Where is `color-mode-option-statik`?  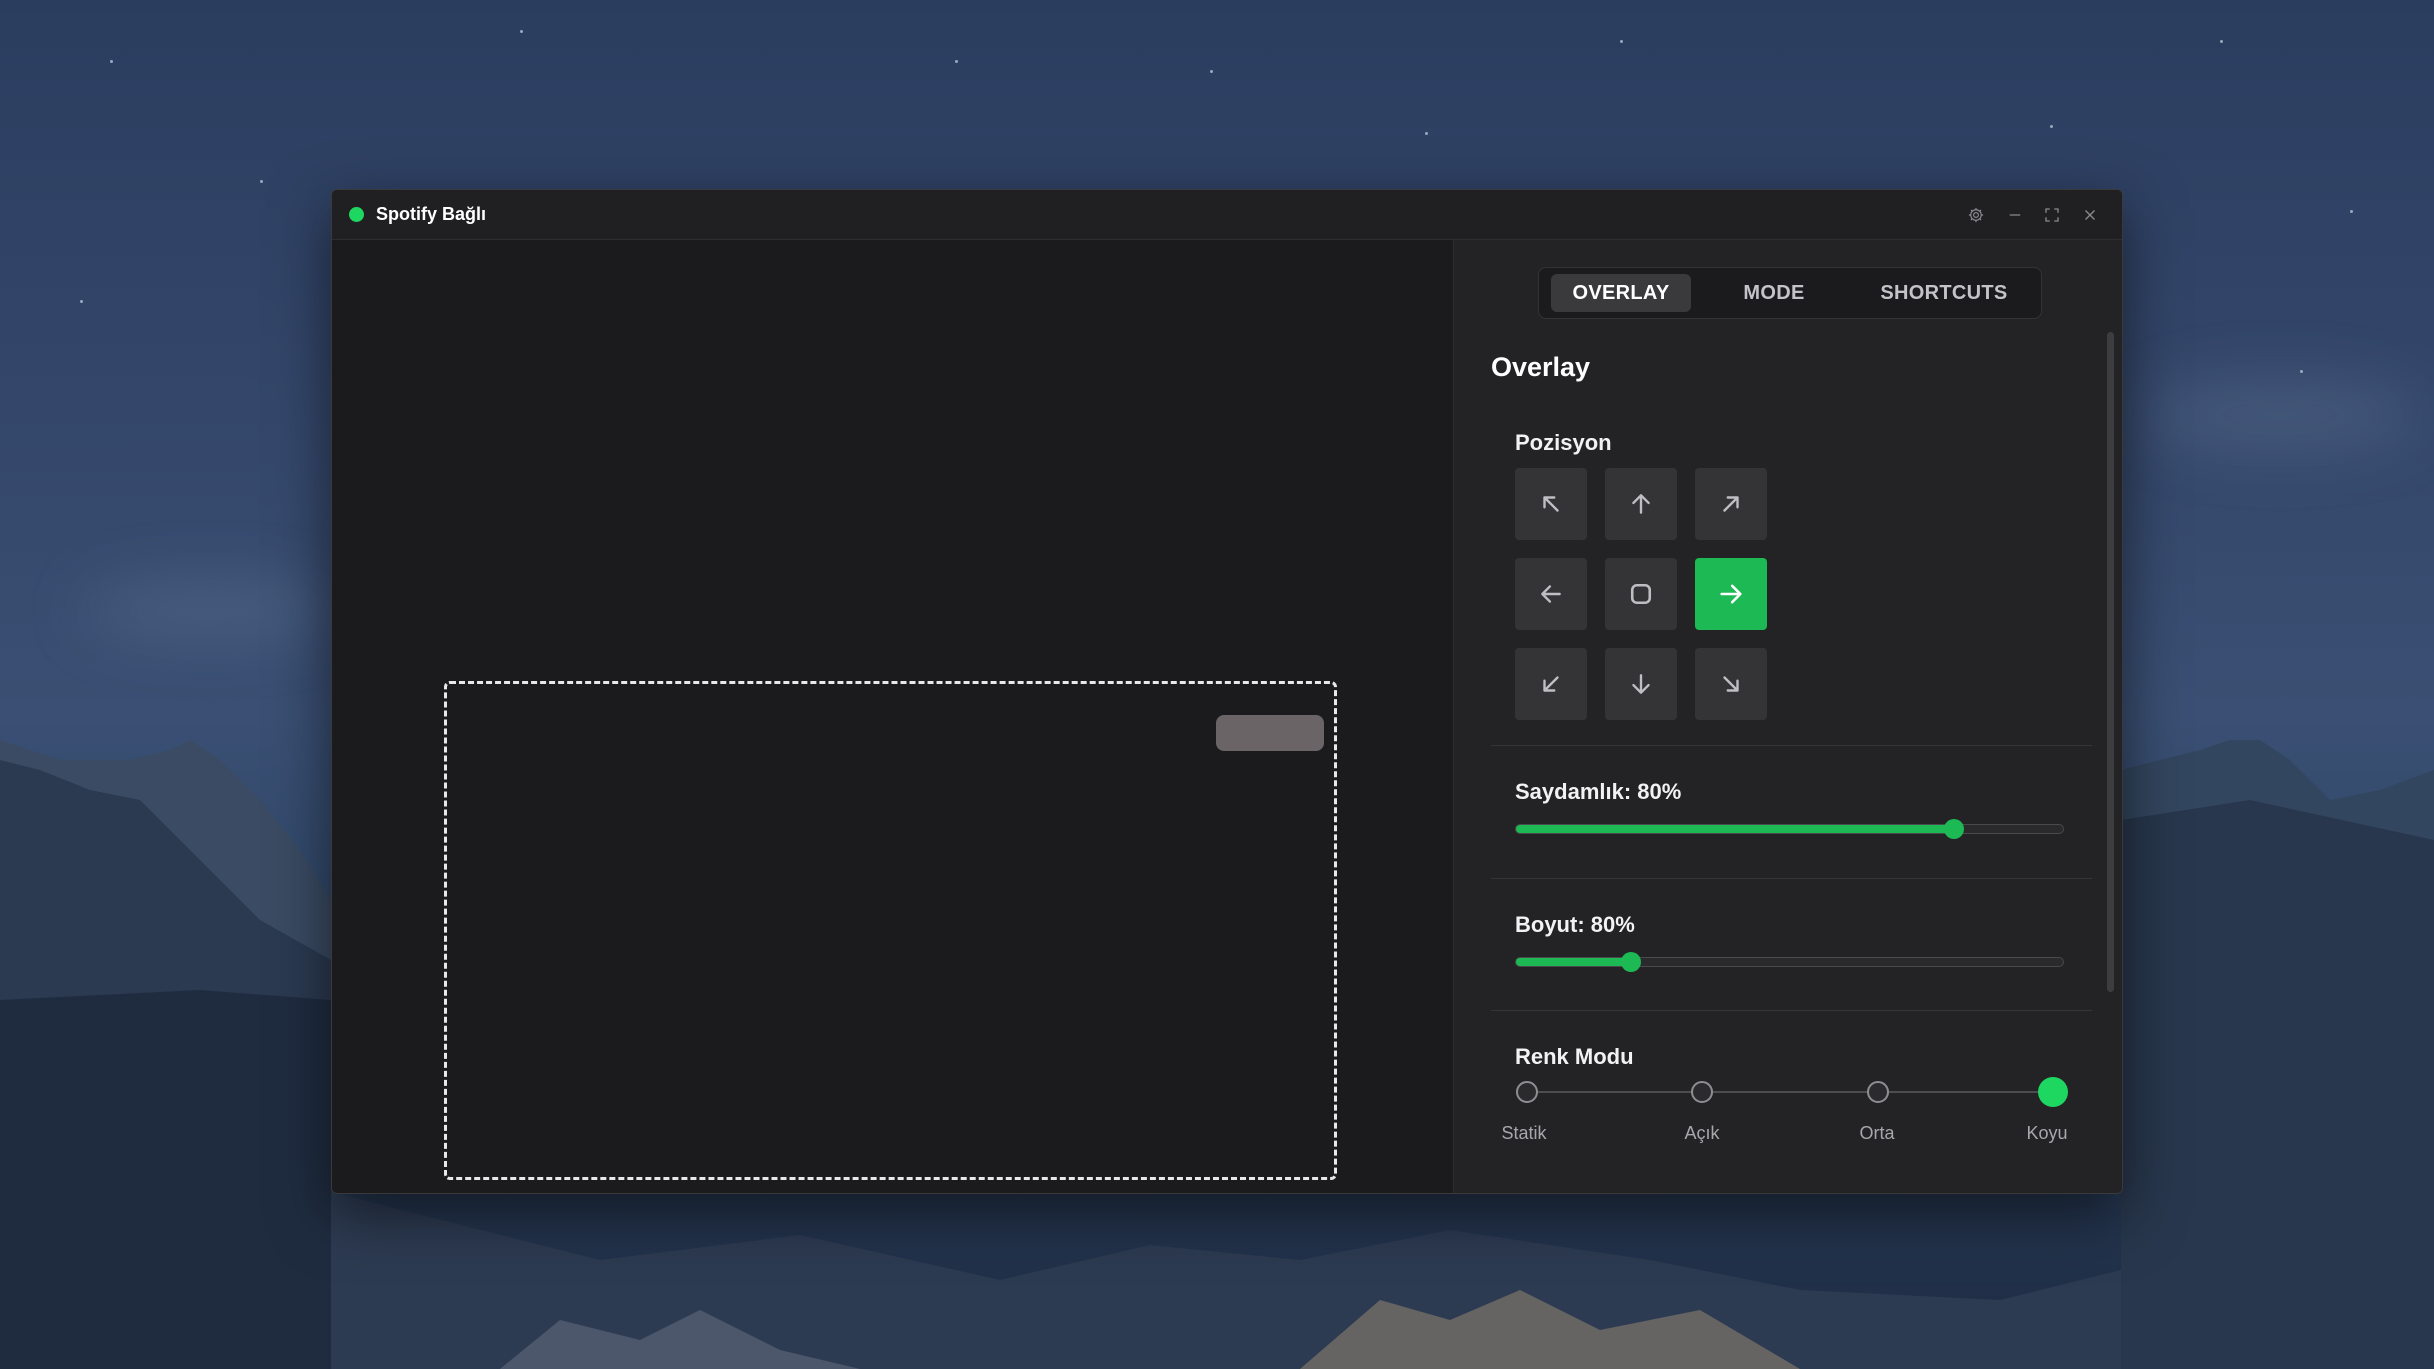
color-mode-option-statik is located at coordinates (1527, 1092).